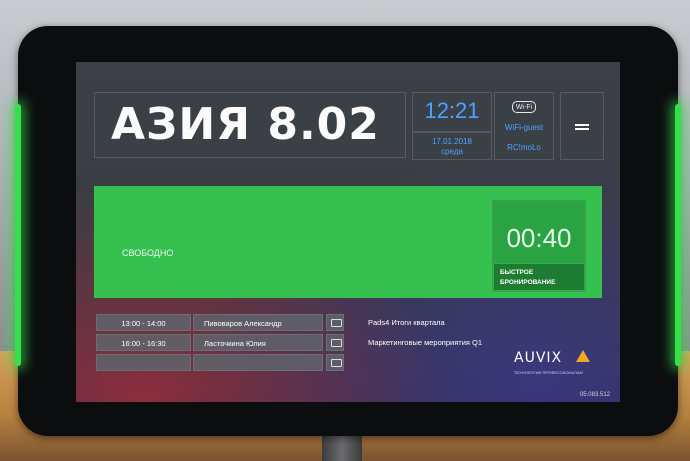 This screenshot has width=690, height=461. What do you see at coordinates (258, 342) in the screenshot?
I see `meeting-organizer: Ласточкина Юлия` at bounding box center [258, 342].